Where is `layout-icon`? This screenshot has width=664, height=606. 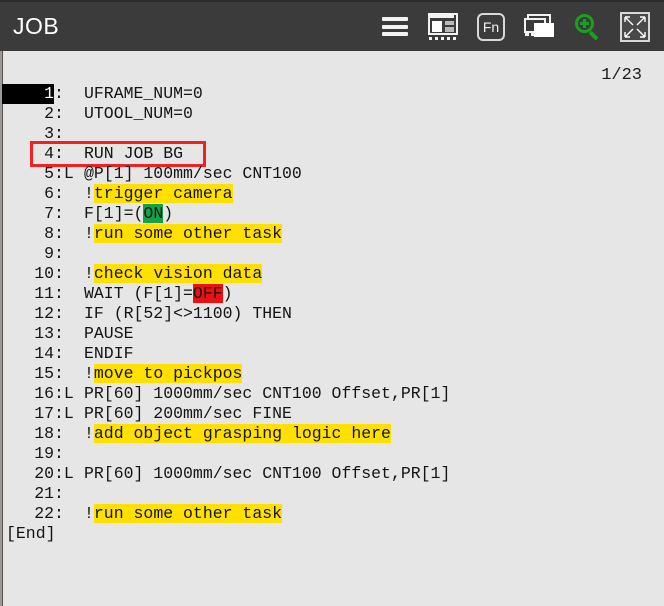
layout-icon is located at coordinates (443, 27).